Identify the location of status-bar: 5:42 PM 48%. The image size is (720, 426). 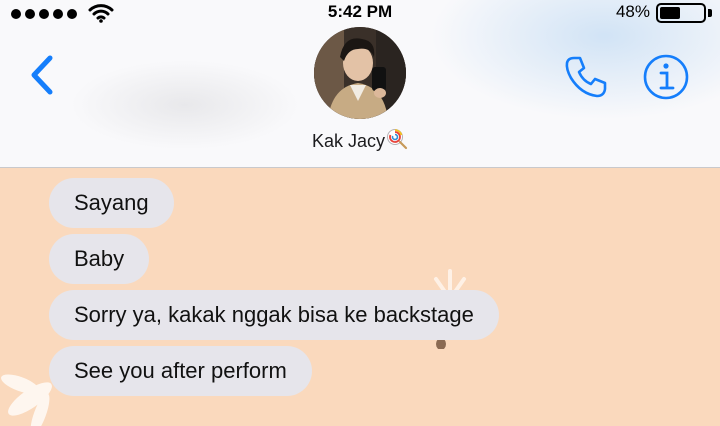
(360, 13).